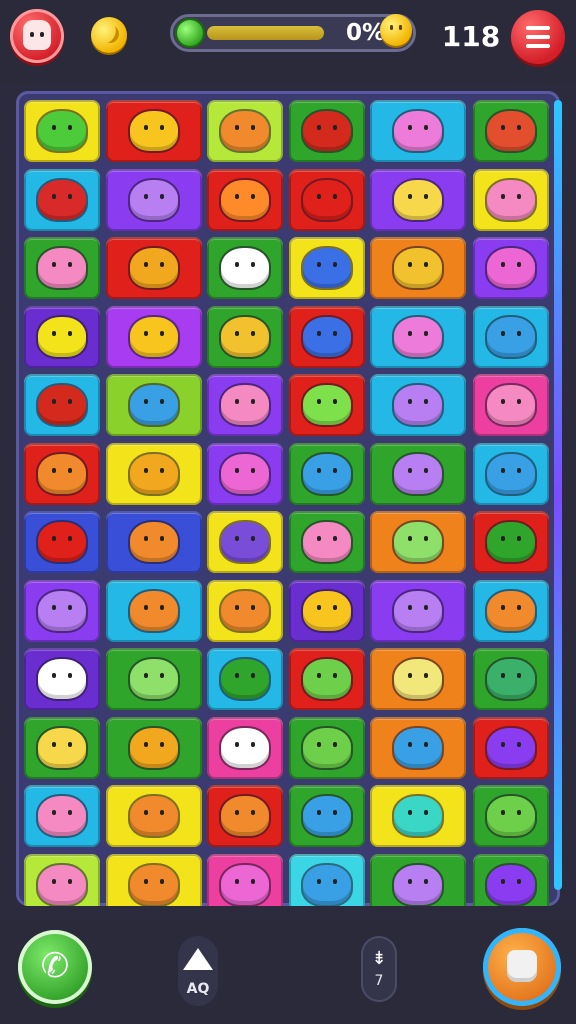  I want to click on avatar-button, so click(37, 36).